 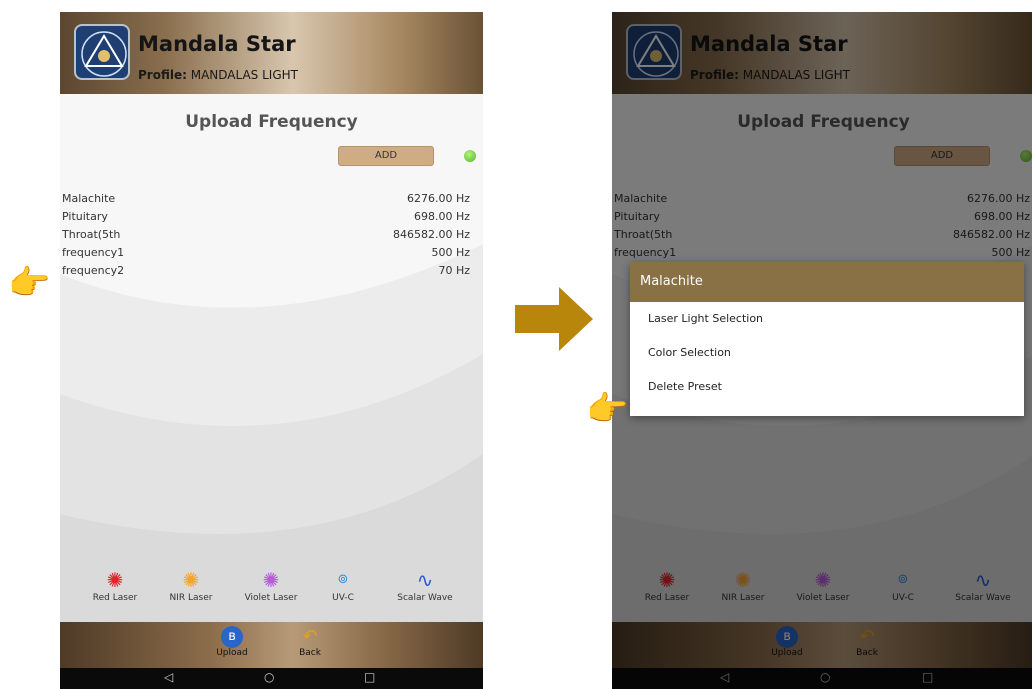 I want to click on status-led-icon, so click(x=470, y=156).